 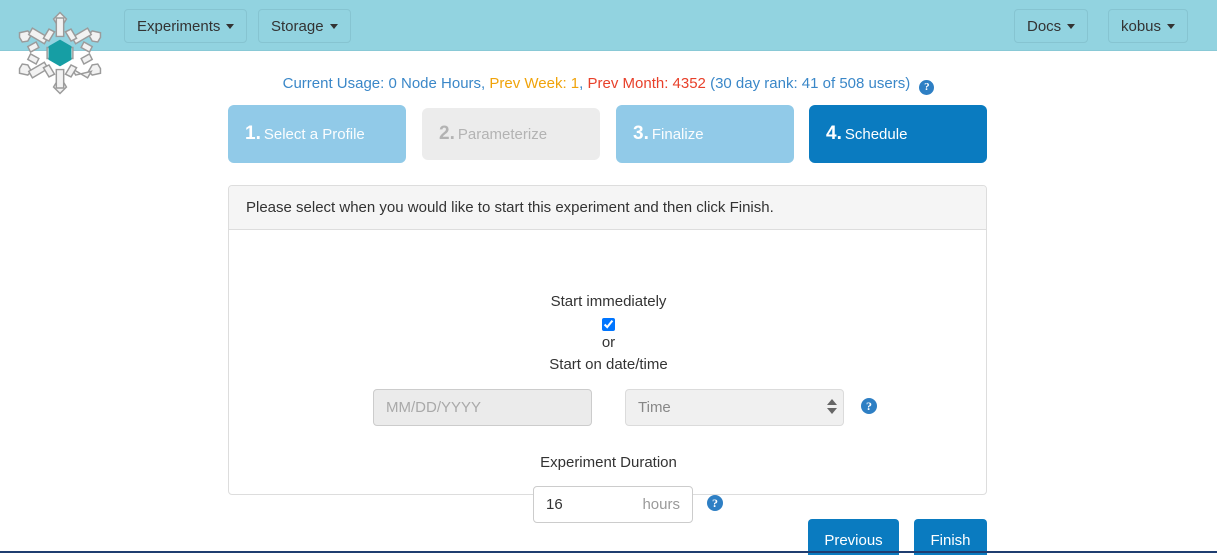 I want to click on top-navbar: Experiments Storage Docs kobus, so click(x=608, y=25).